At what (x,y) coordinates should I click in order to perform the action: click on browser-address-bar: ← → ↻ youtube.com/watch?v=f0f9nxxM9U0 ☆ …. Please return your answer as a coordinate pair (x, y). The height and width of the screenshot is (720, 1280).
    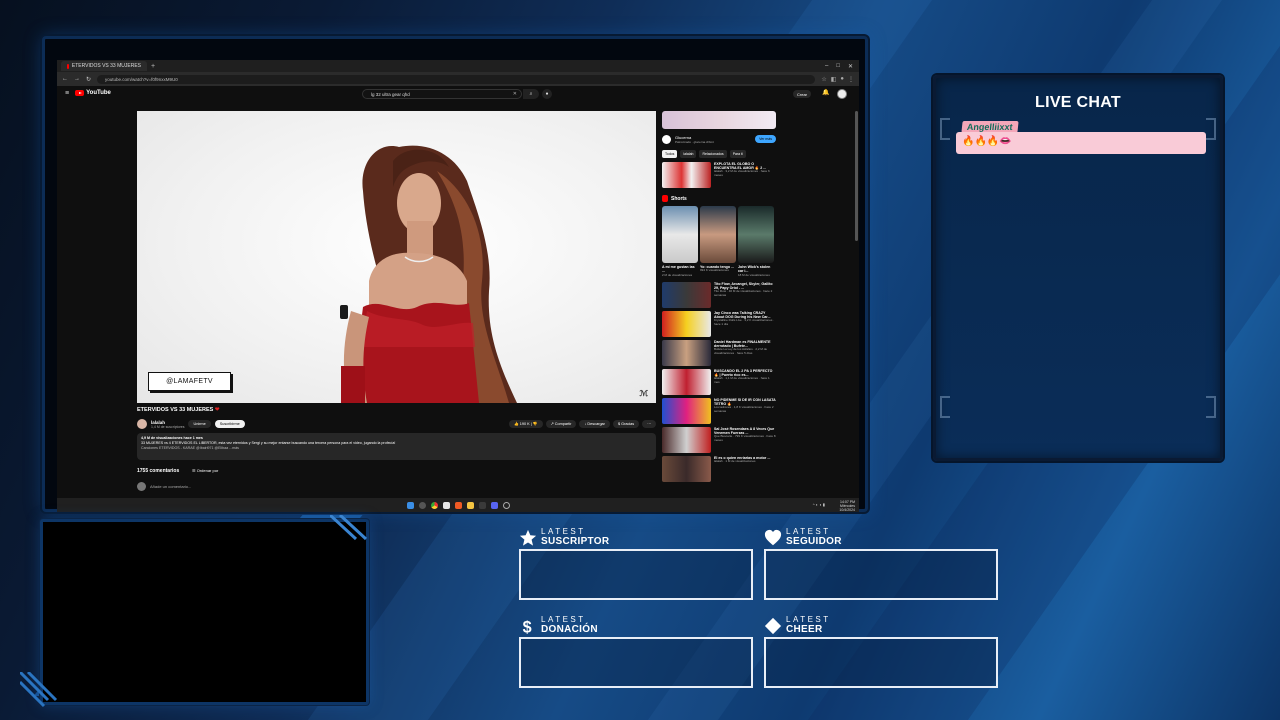
    Looking at the image, I should click on (458, 79).